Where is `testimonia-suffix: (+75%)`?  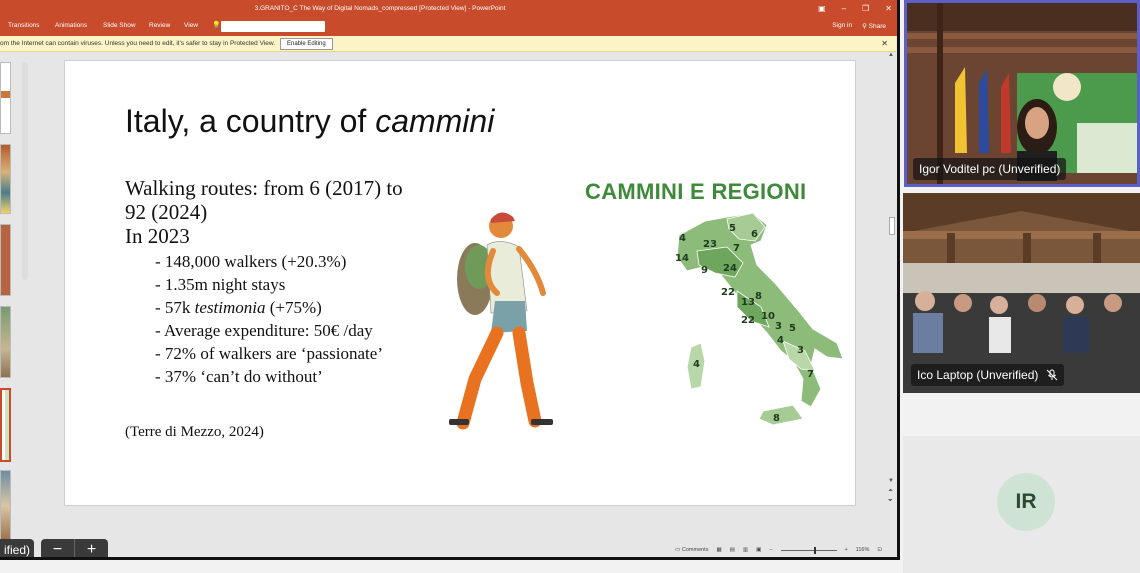
testimonia-suffix: (+75%) is located at coordinates (293, 307).